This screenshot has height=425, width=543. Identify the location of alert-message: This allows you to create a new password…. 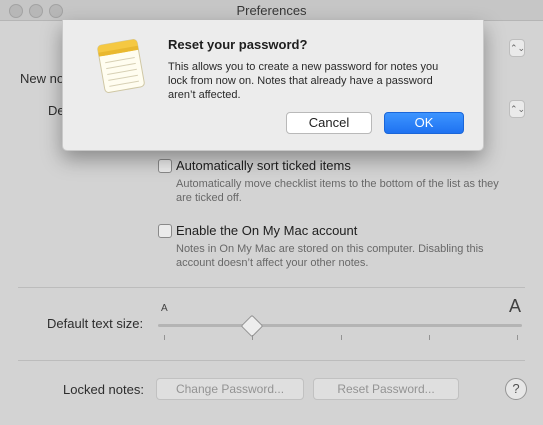
(303, 81).